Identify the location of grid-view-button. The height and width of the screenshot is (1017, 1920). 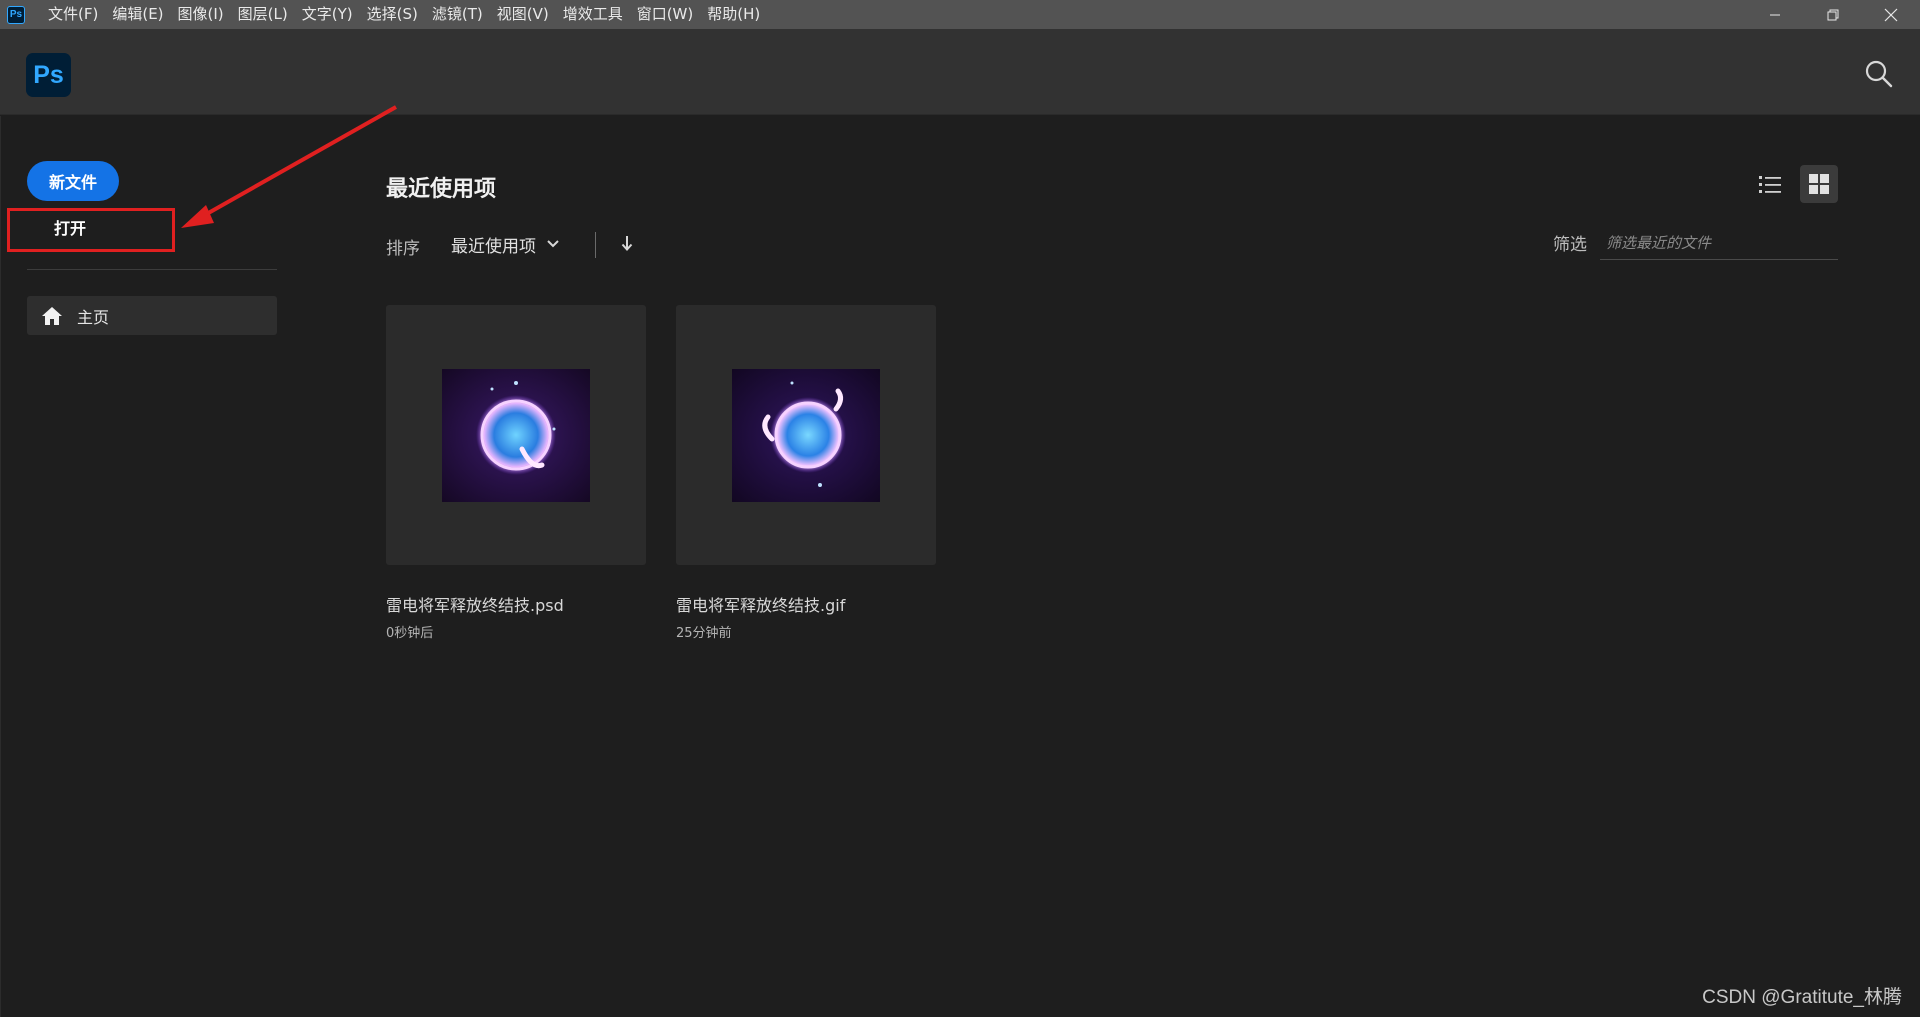
(1819, 184).